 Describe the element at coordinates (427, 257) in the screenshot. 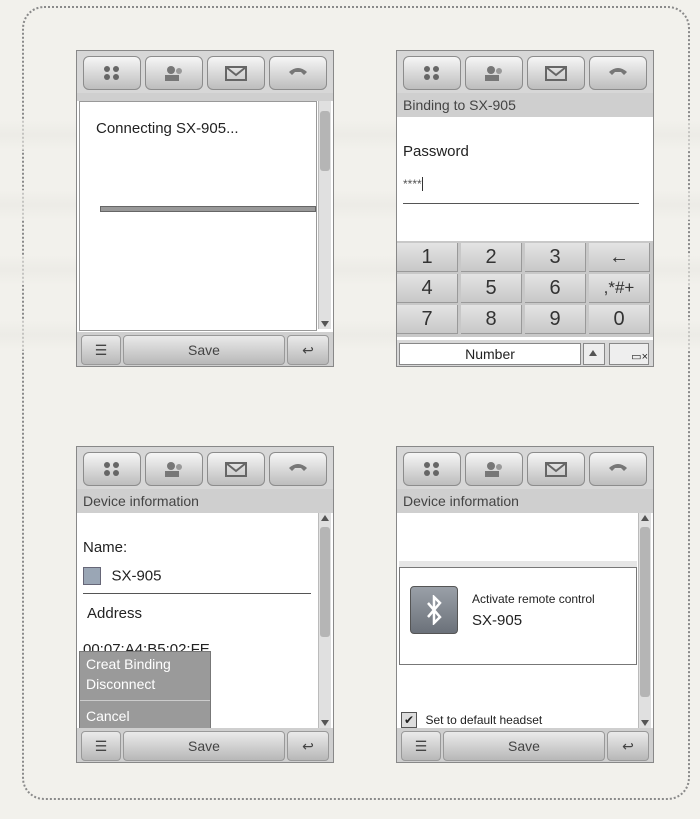

I see `key-1: 1` at that location.